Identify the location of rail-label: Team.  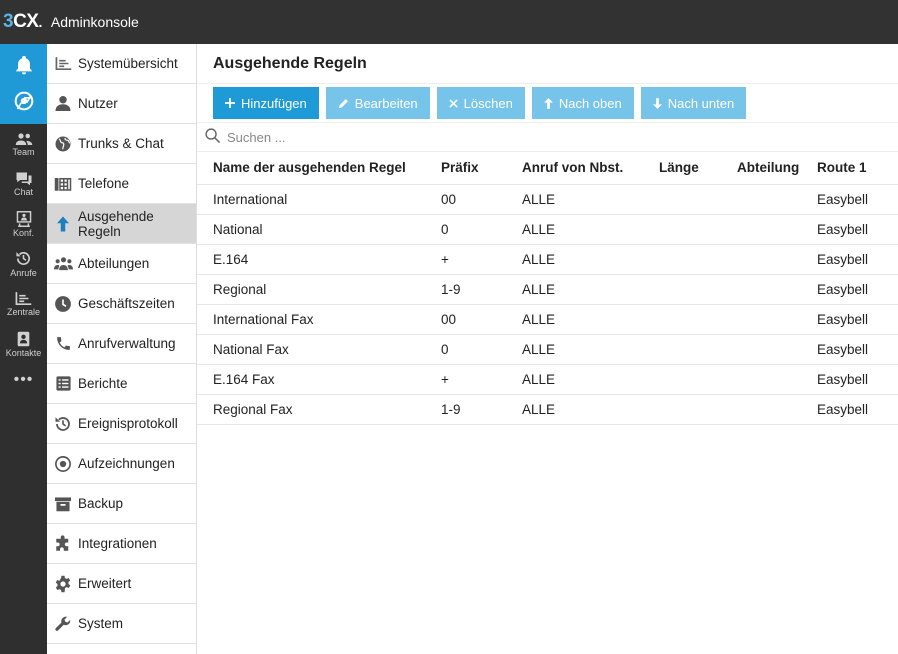
(23, 151).